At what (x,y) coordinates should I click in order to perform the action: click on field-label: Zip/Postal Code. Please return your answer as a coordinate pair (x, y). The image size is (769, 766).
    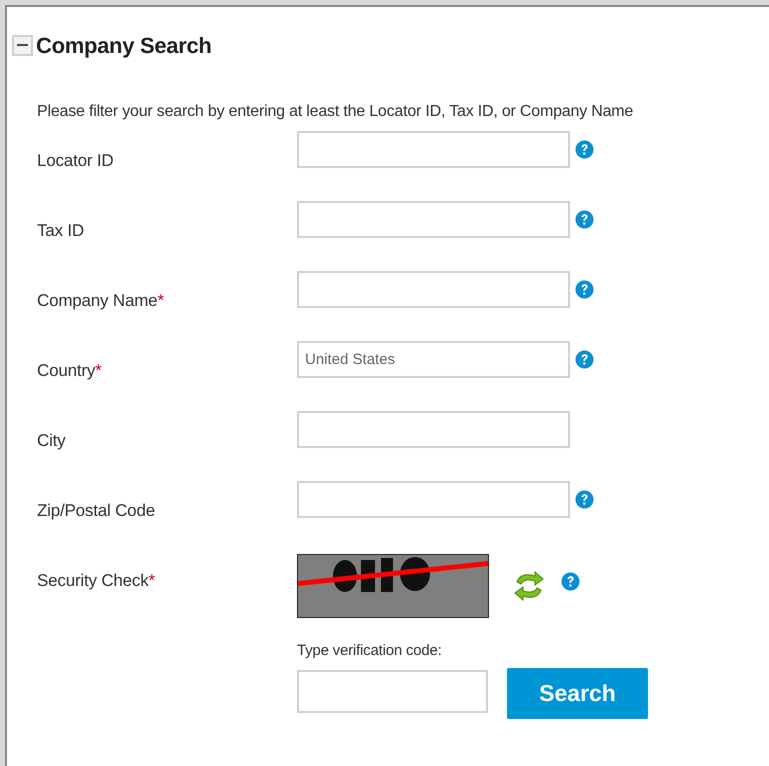
    Looking at the image, I should click on (96, 510).